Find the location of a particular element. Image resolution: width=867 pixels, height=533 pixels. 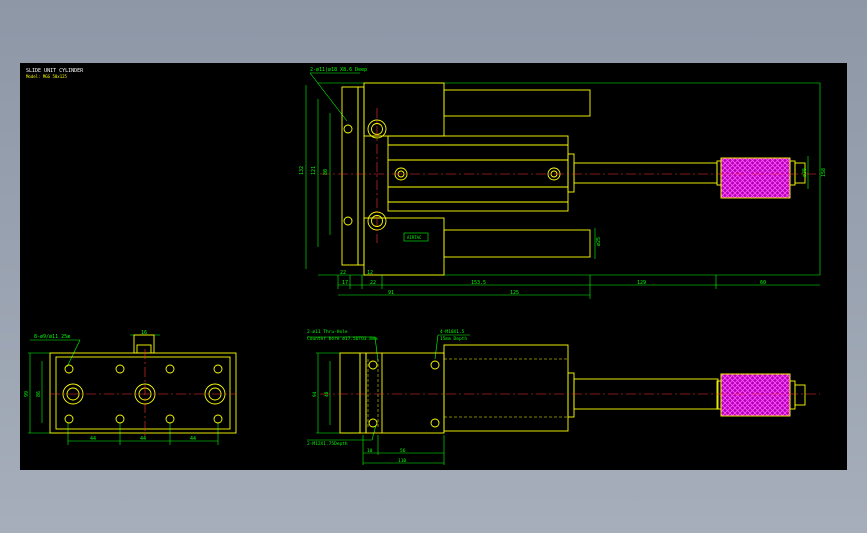

dim-body-len: 153.5 is located at coordinates (478, 283).